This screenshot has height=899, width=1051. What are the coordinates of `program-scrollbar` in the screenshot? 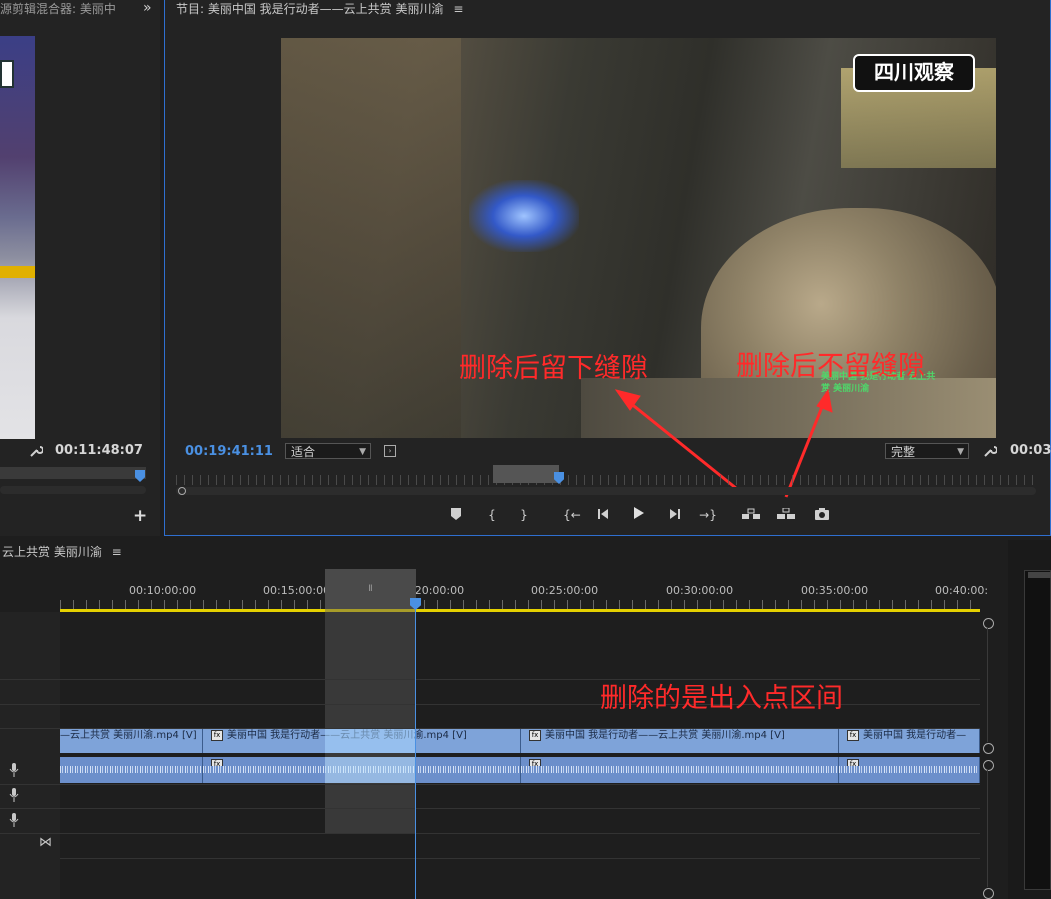 It's located at (606, 491).